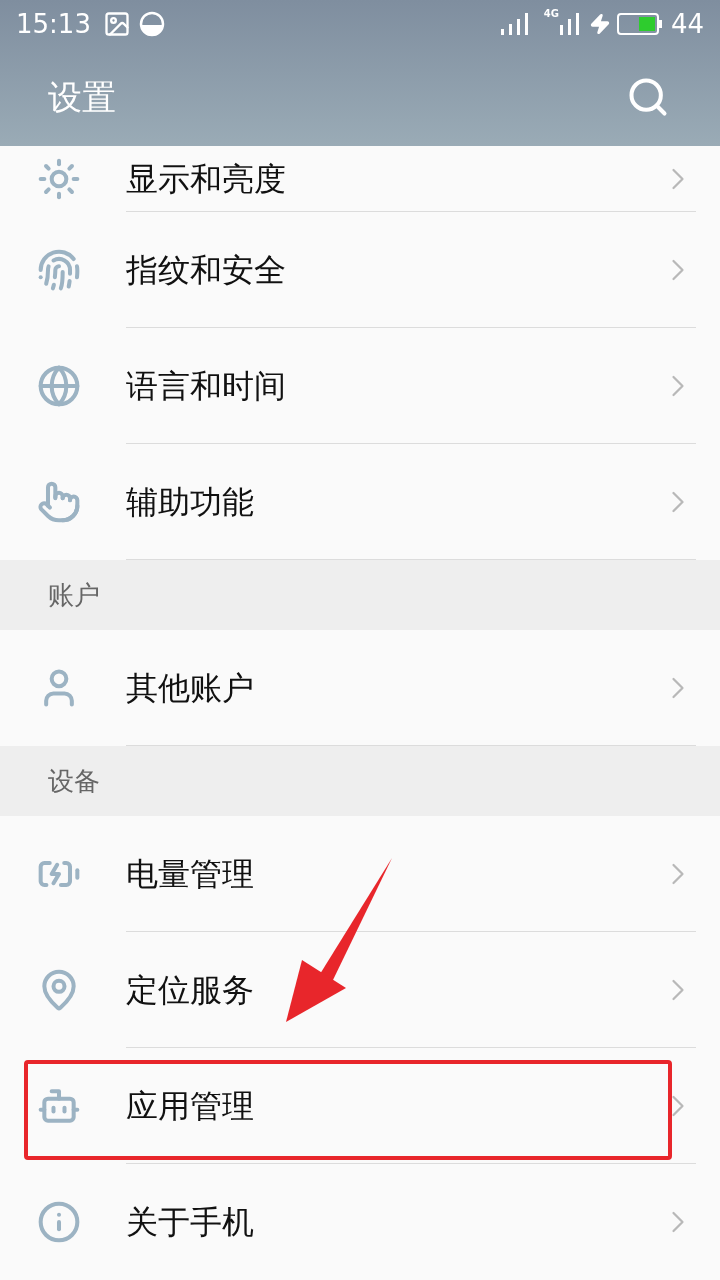 This screenshot has width=720, height=1280. Describe the element at coordinates (151, 24) in the screenshot. I see `half-circle-icon` at that location.